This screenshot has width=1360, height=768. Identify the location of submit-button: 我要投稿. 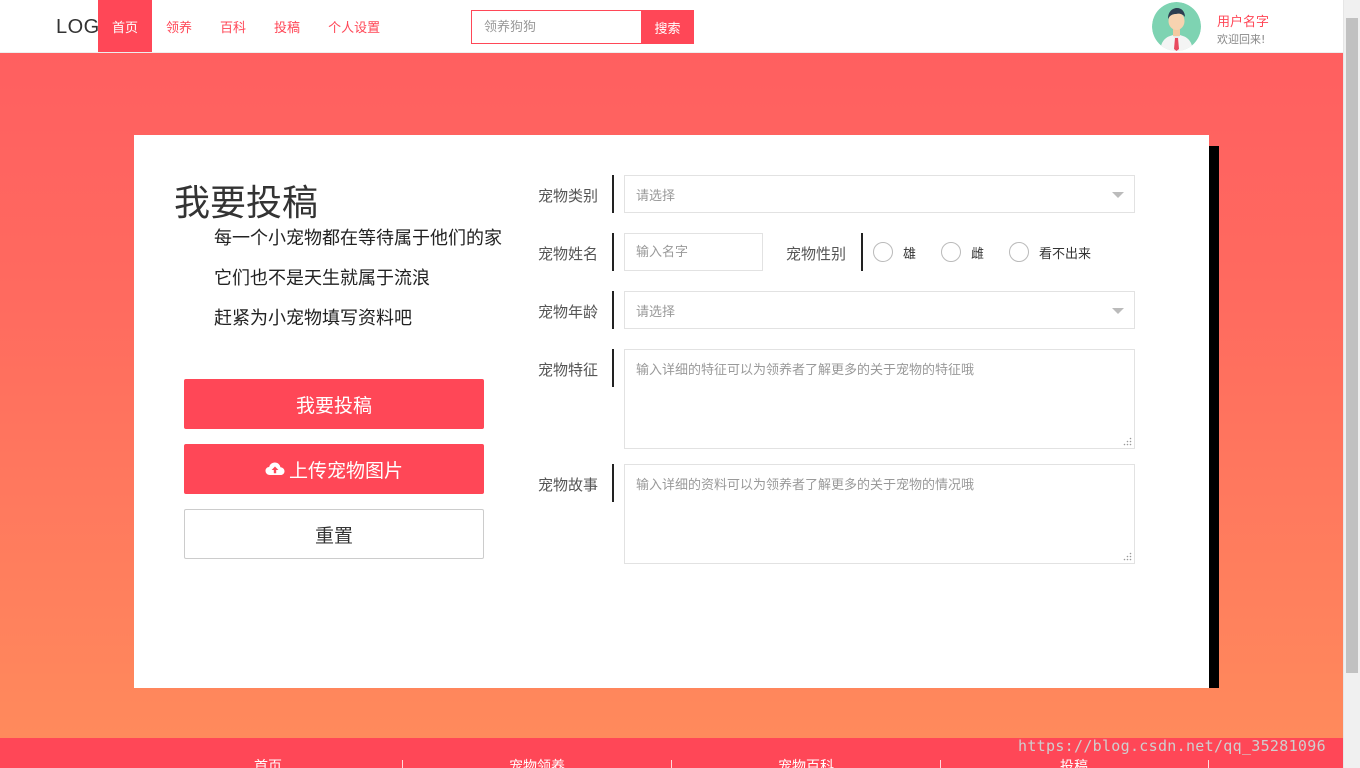
(334, 404).